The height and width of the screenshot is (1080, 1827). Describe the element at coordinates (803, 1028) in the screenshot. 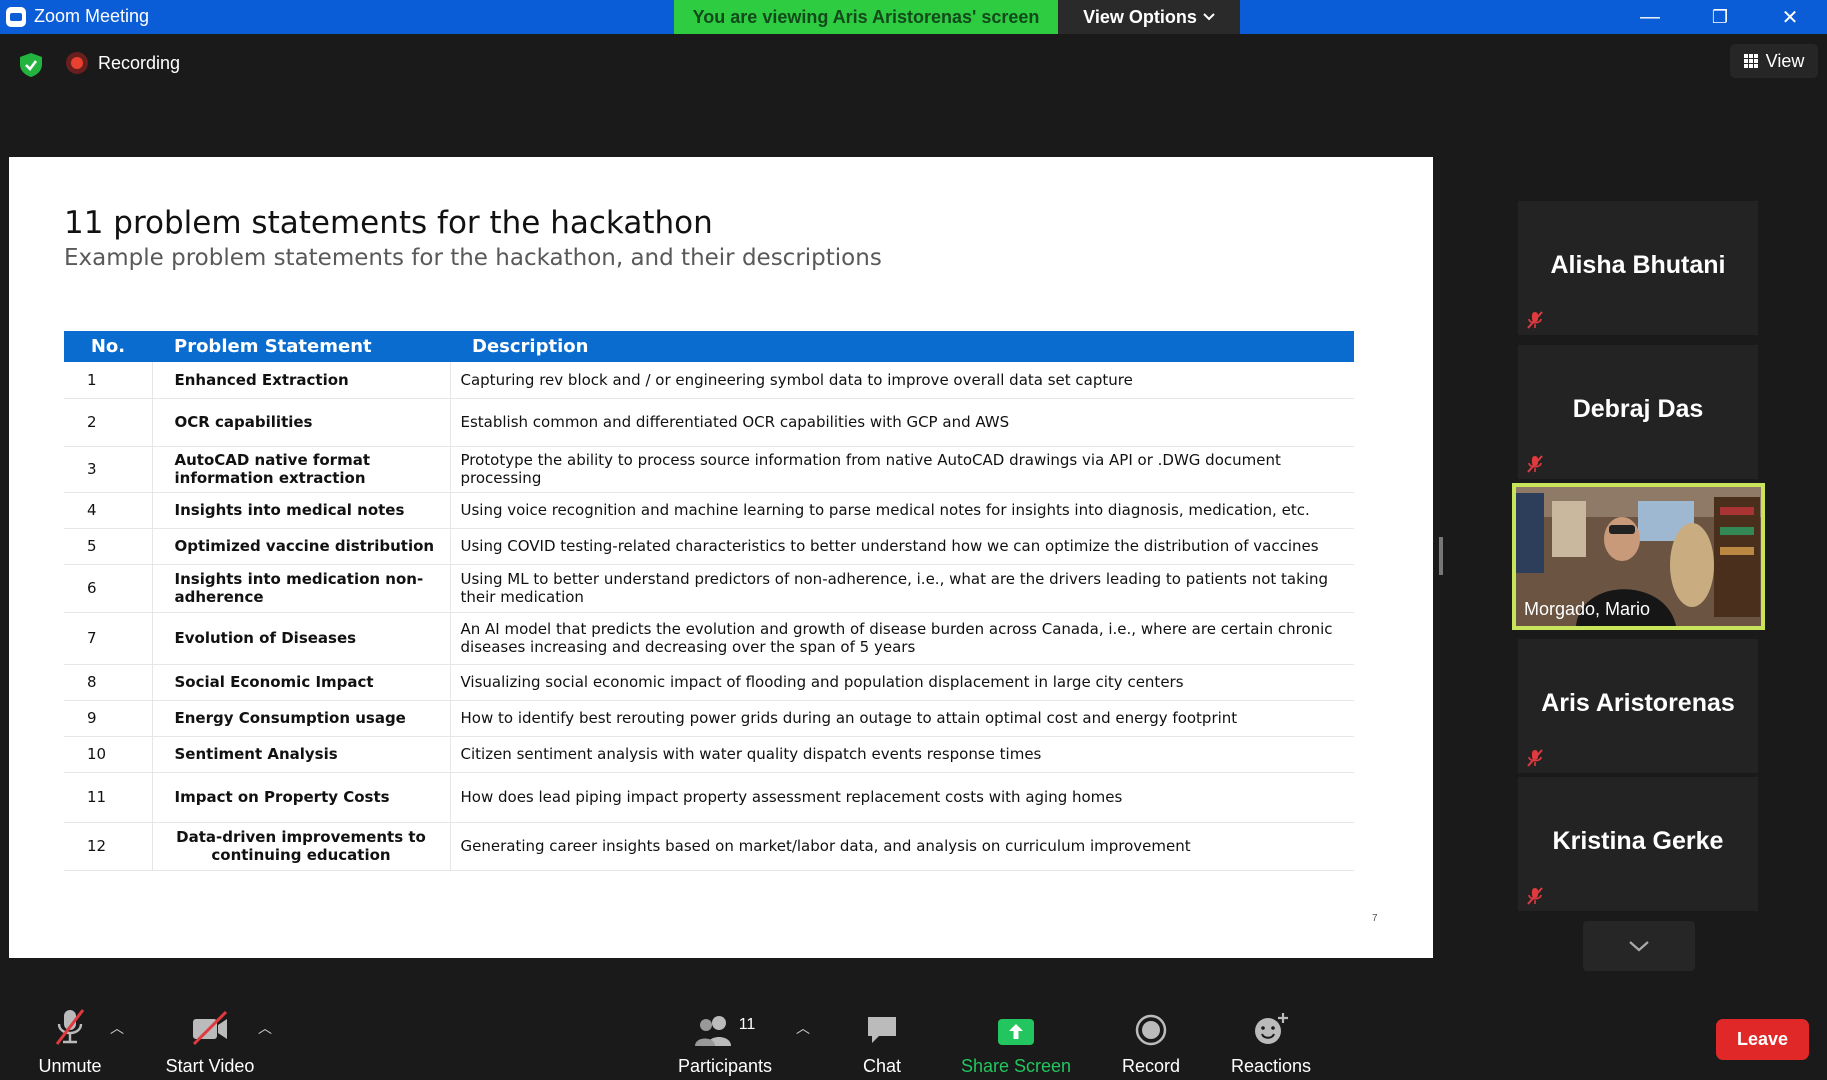

I see `participants-options-caret-icon: ︿` at that location.